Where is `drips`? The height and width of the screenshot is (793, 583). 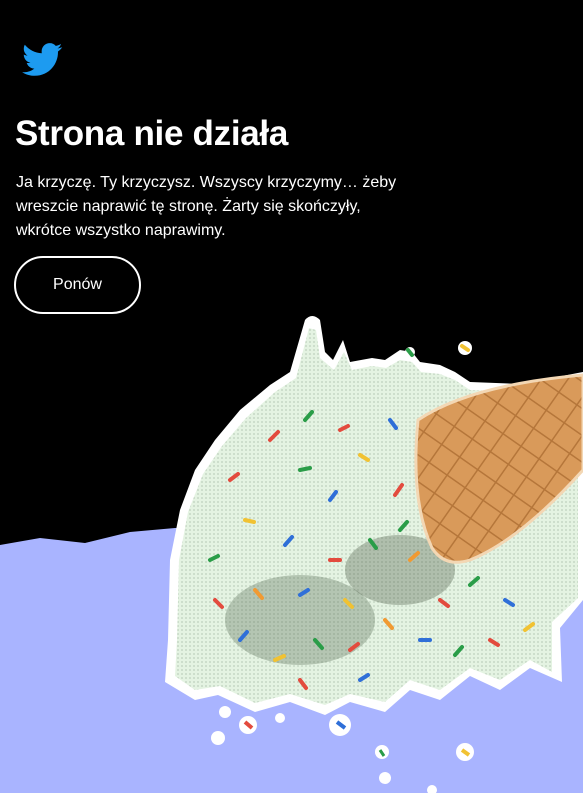 drips is located at coordinates (438, 349).